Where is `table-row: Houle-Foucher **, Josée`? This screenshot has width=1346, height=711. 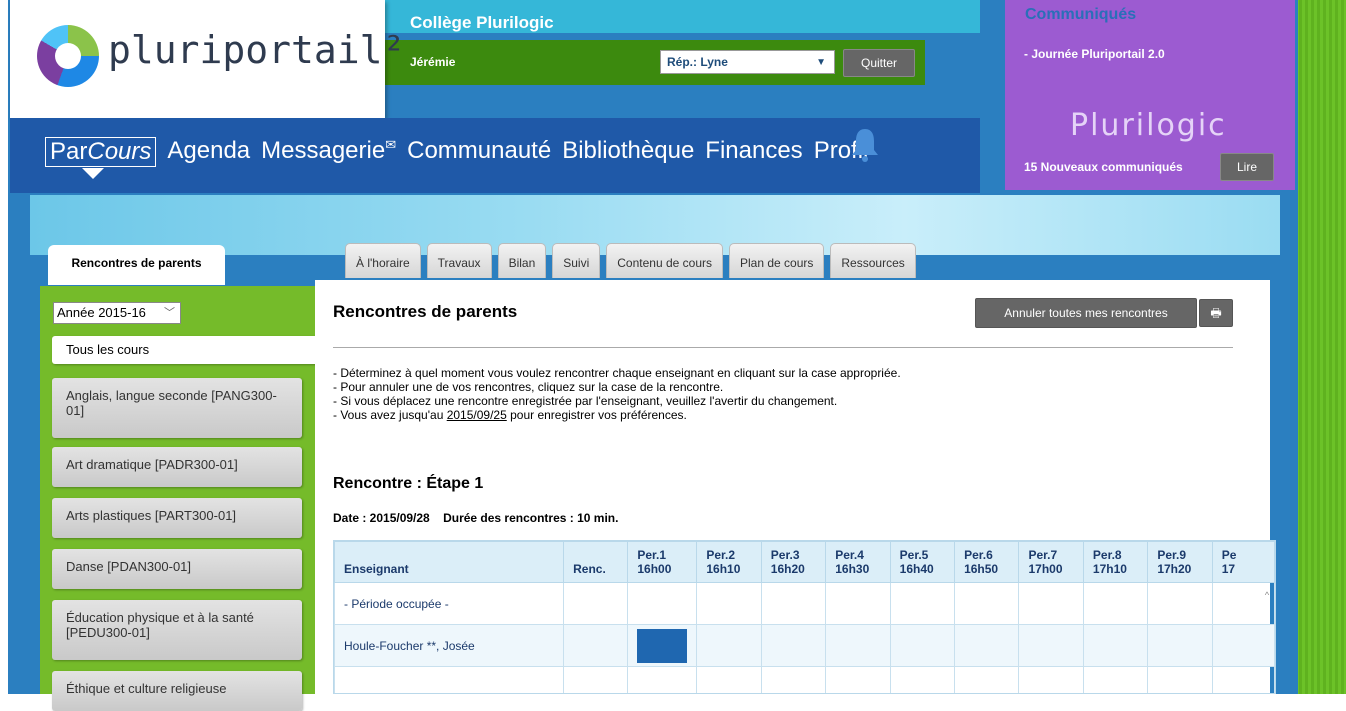
table-row: Houle-Foucher **, Josée is located at coordinates (804, 645).